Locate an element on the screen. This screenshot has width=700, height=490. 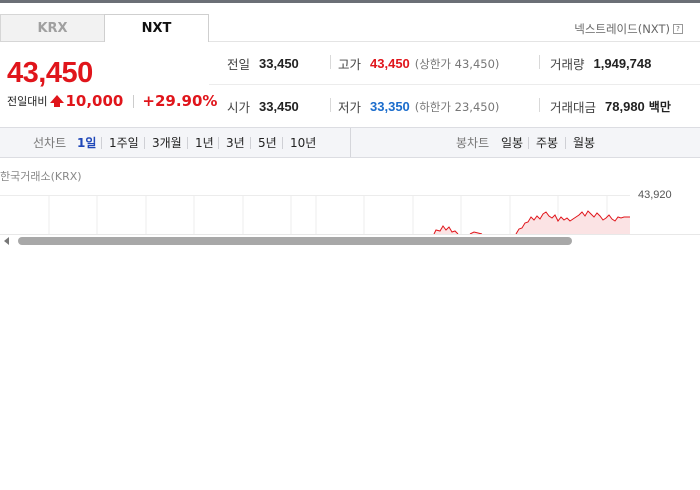
scroll-left-arrow-icon is located at coordinates (6, 241).